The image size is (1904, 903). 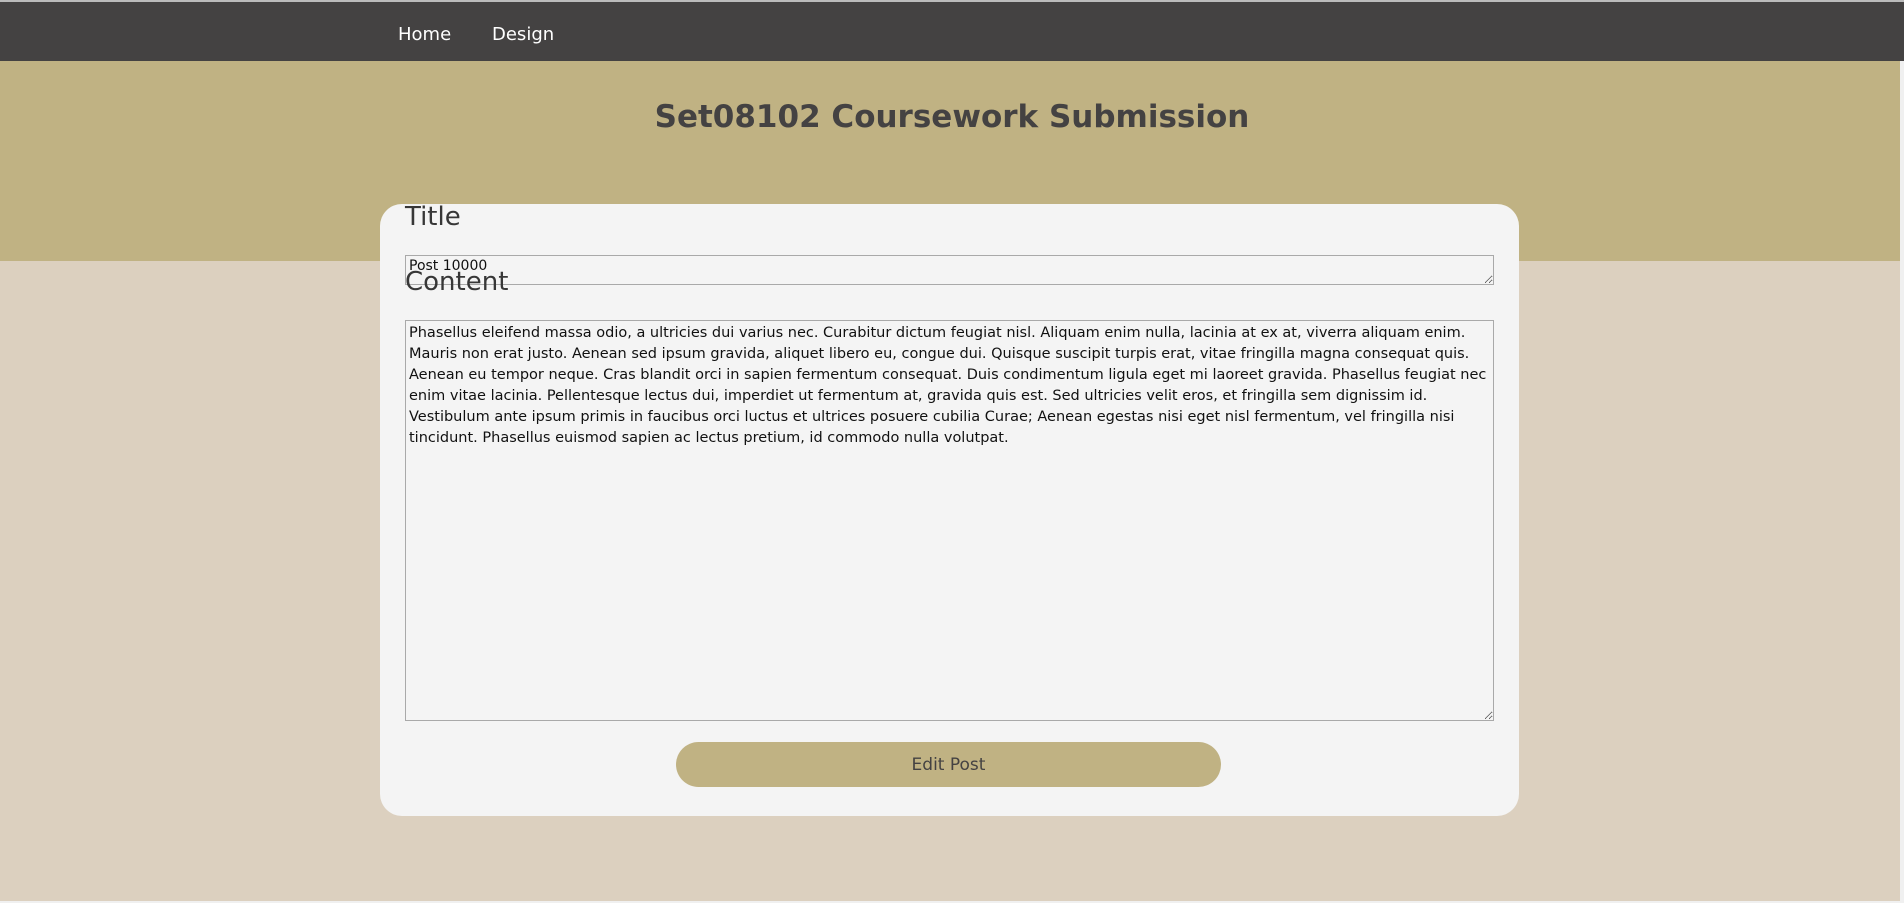 I want to click on page-title: Set08102 Coursework Submission, so click(x=952, y=117).